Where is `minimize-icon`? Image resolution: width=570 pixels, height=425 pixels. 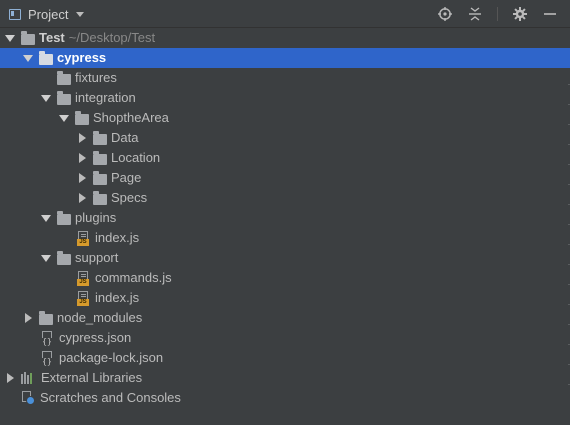 minimize-icon is located at coordinates (550, 14).